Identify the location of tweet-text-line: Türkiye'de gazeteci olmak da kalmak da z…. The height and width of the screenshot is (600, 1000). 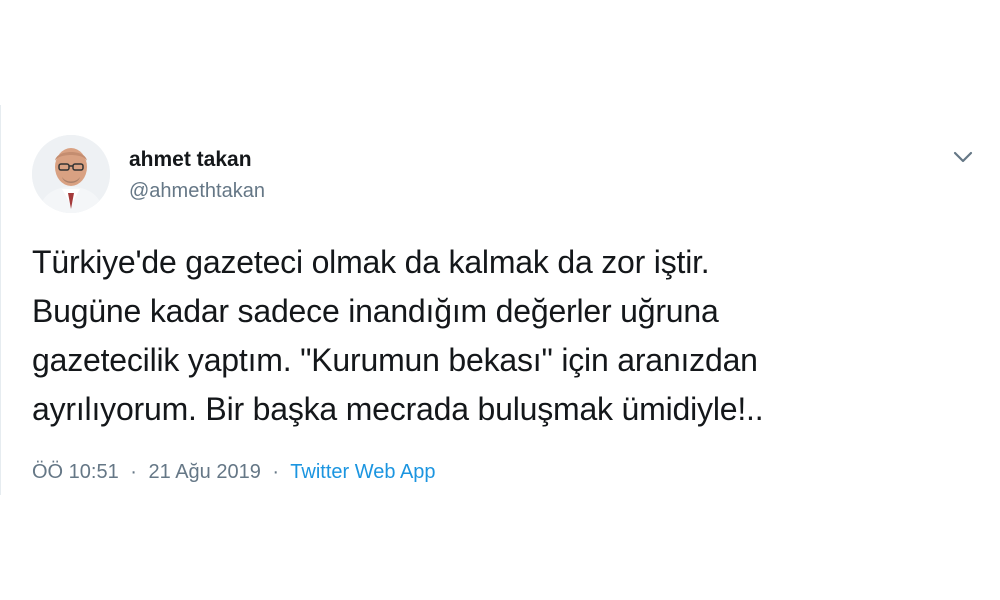
(371, 262).